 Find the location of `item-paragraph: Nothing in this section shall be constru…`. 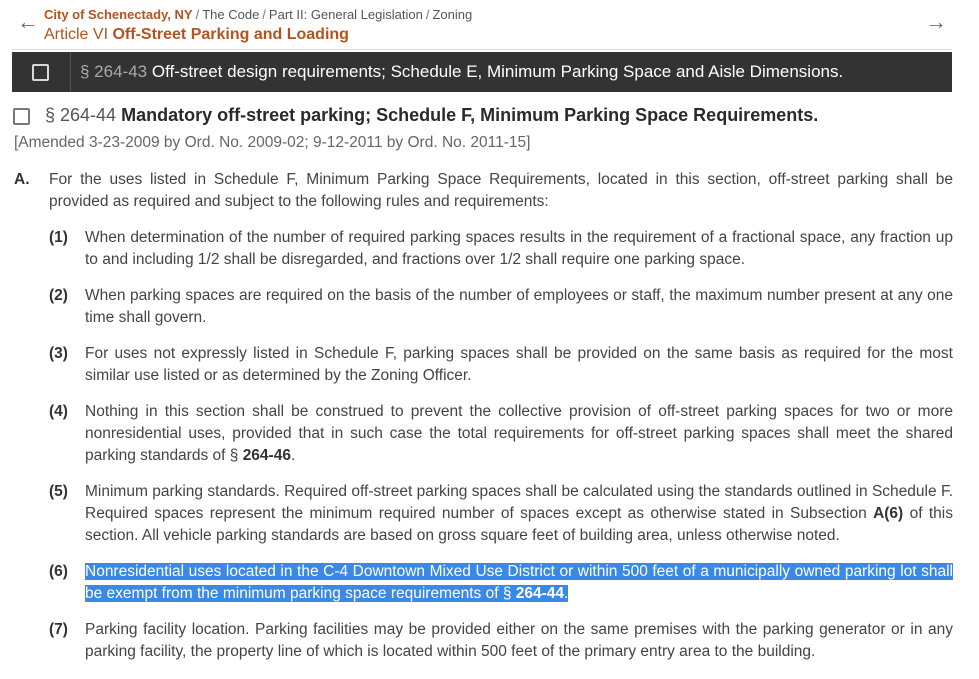

item-paragraph: Nothing in this section shall be constru… is located at coordinates (519, 434).